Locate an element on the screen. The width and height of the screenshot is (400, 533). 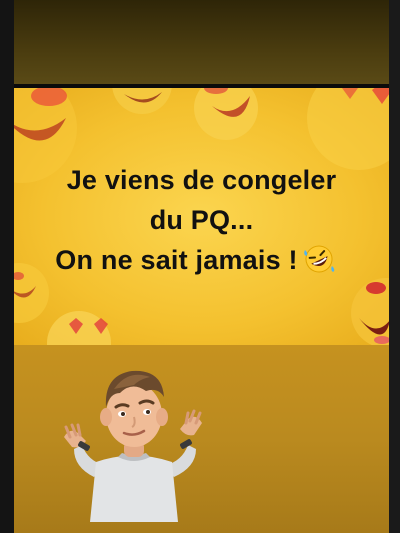
shrug-memoji-sticker is located at coordinates (133, 446).